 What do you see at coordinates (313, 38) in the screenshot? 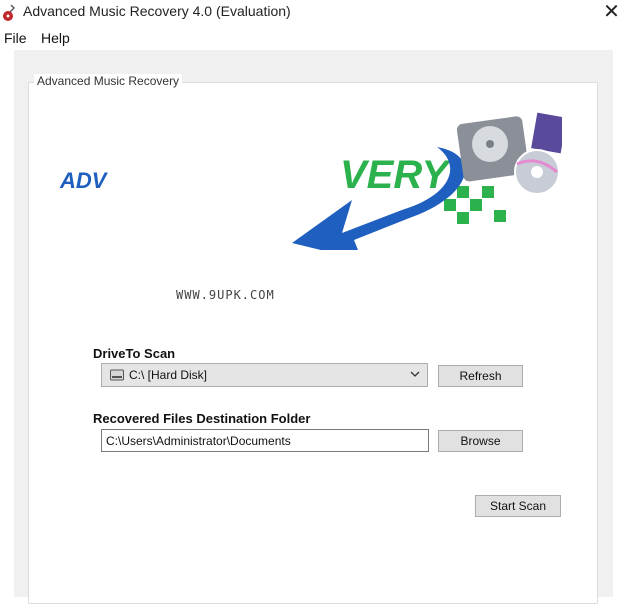
I see `menu-bar: File Help` at bounding box center [313, 38].